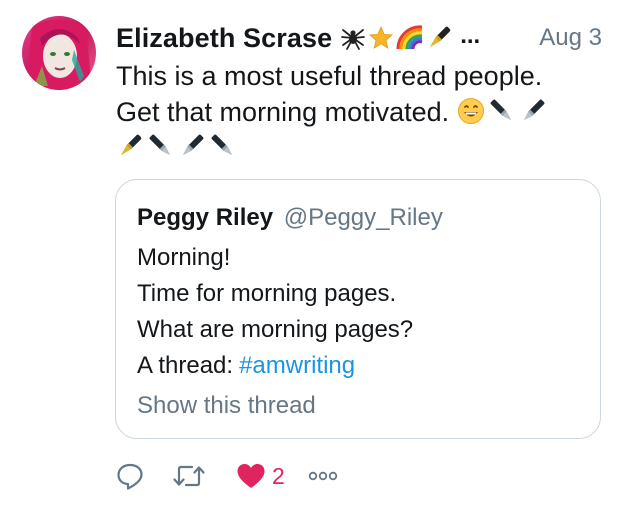 This screenshot has width=628, height=510. What do you see at coordinates (144, 476) in the screenshot?
I see `reply-button` at bounding box center [144, 476].